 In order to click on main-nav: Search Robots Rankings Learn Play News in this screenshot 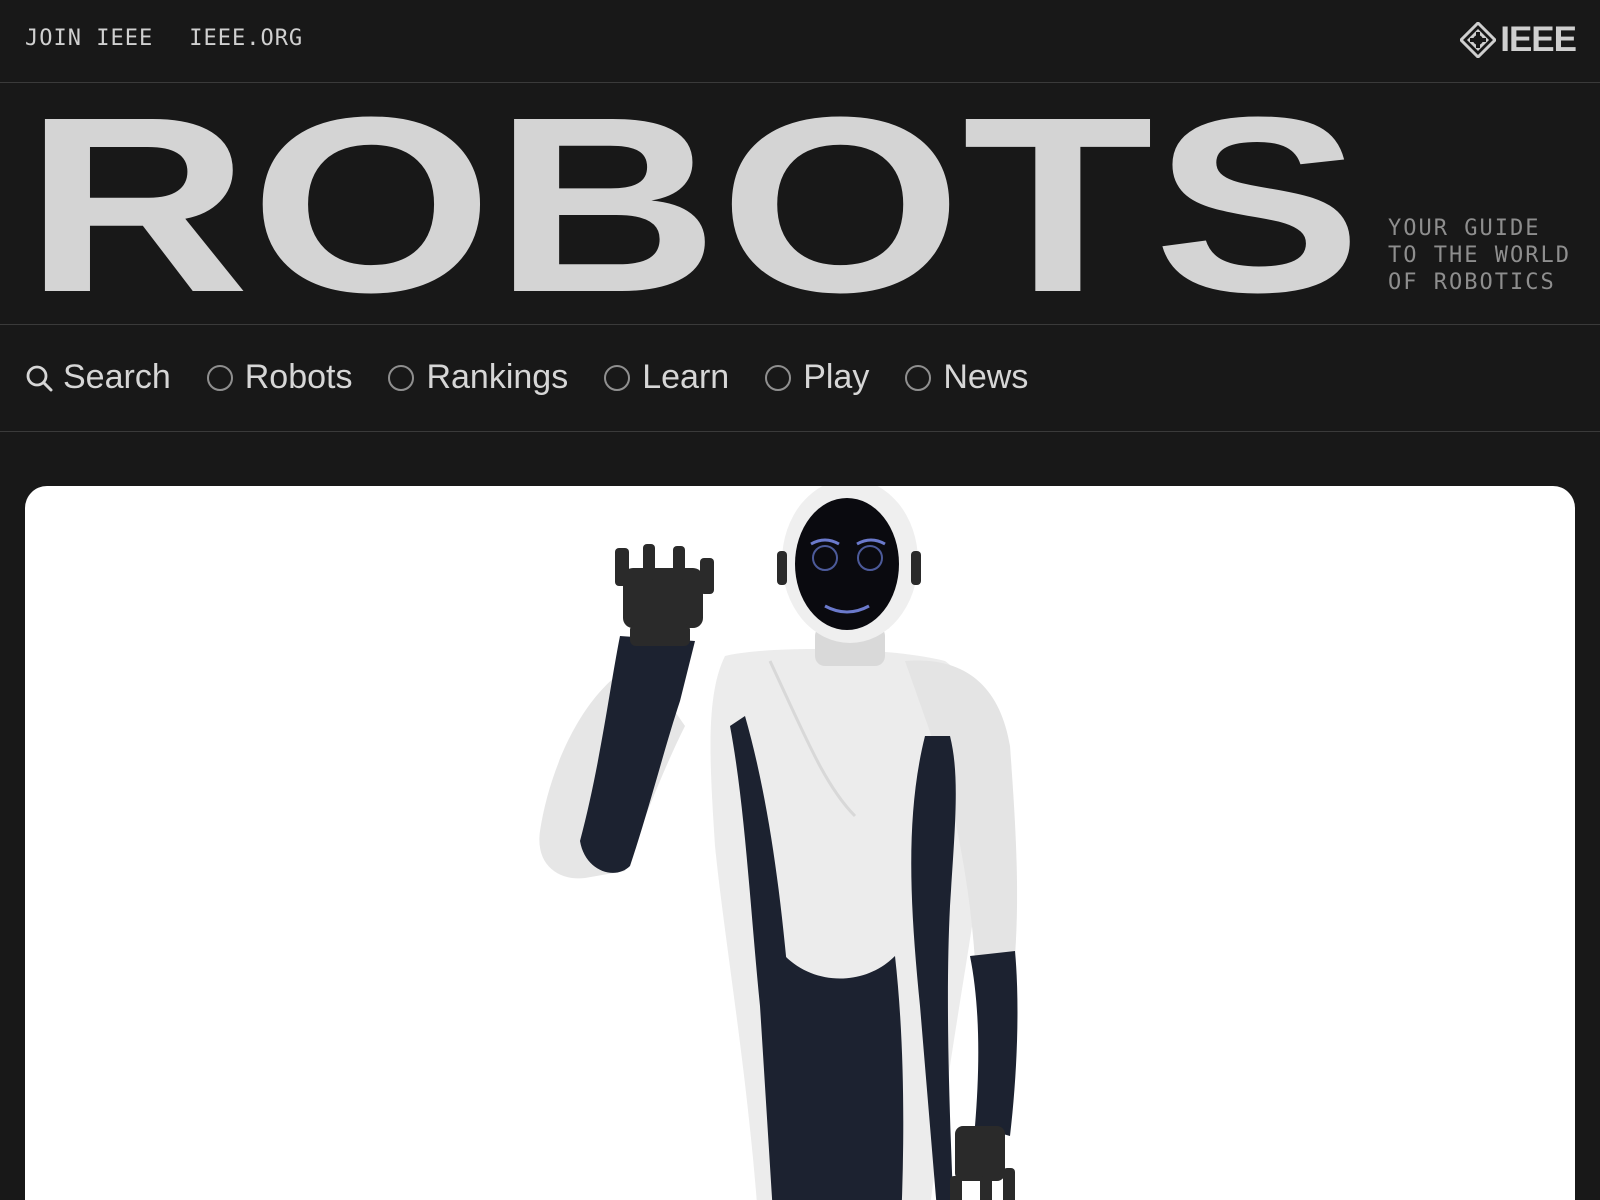, I will do `click(800, 378)`.